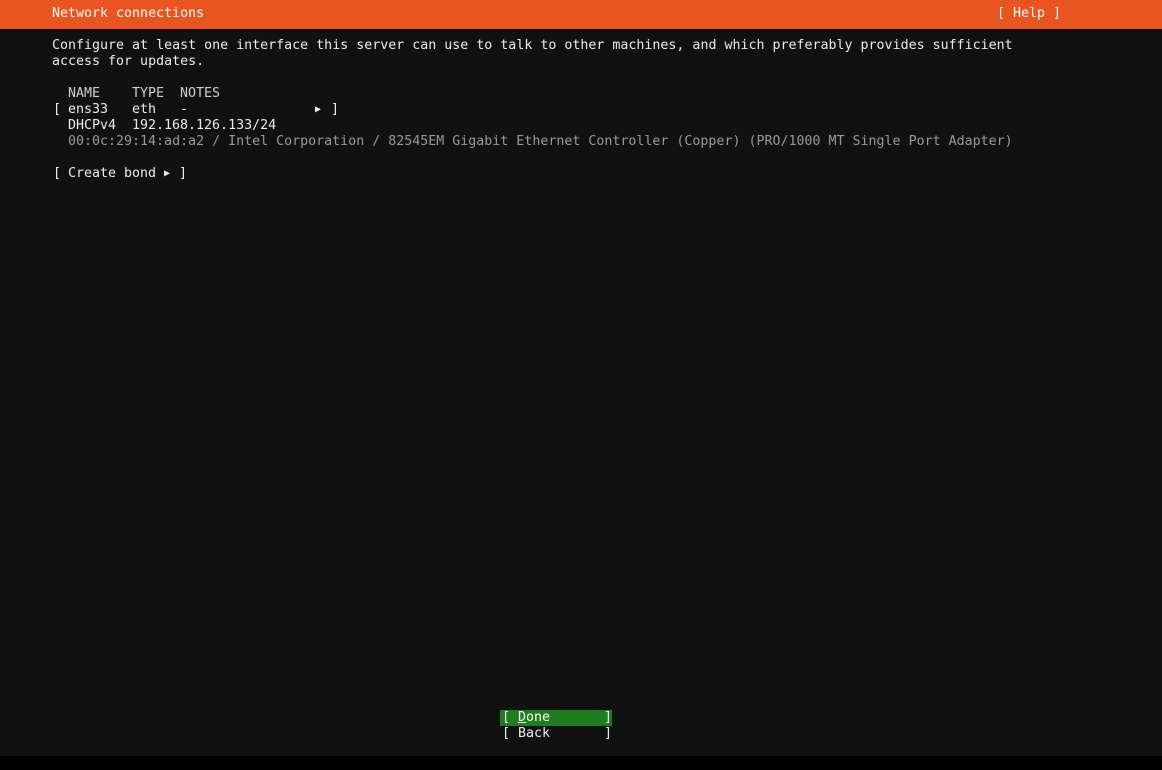 This screenshot has height=770, width=1162. I want to click on back-button: [ Back ], so click(556, 734).